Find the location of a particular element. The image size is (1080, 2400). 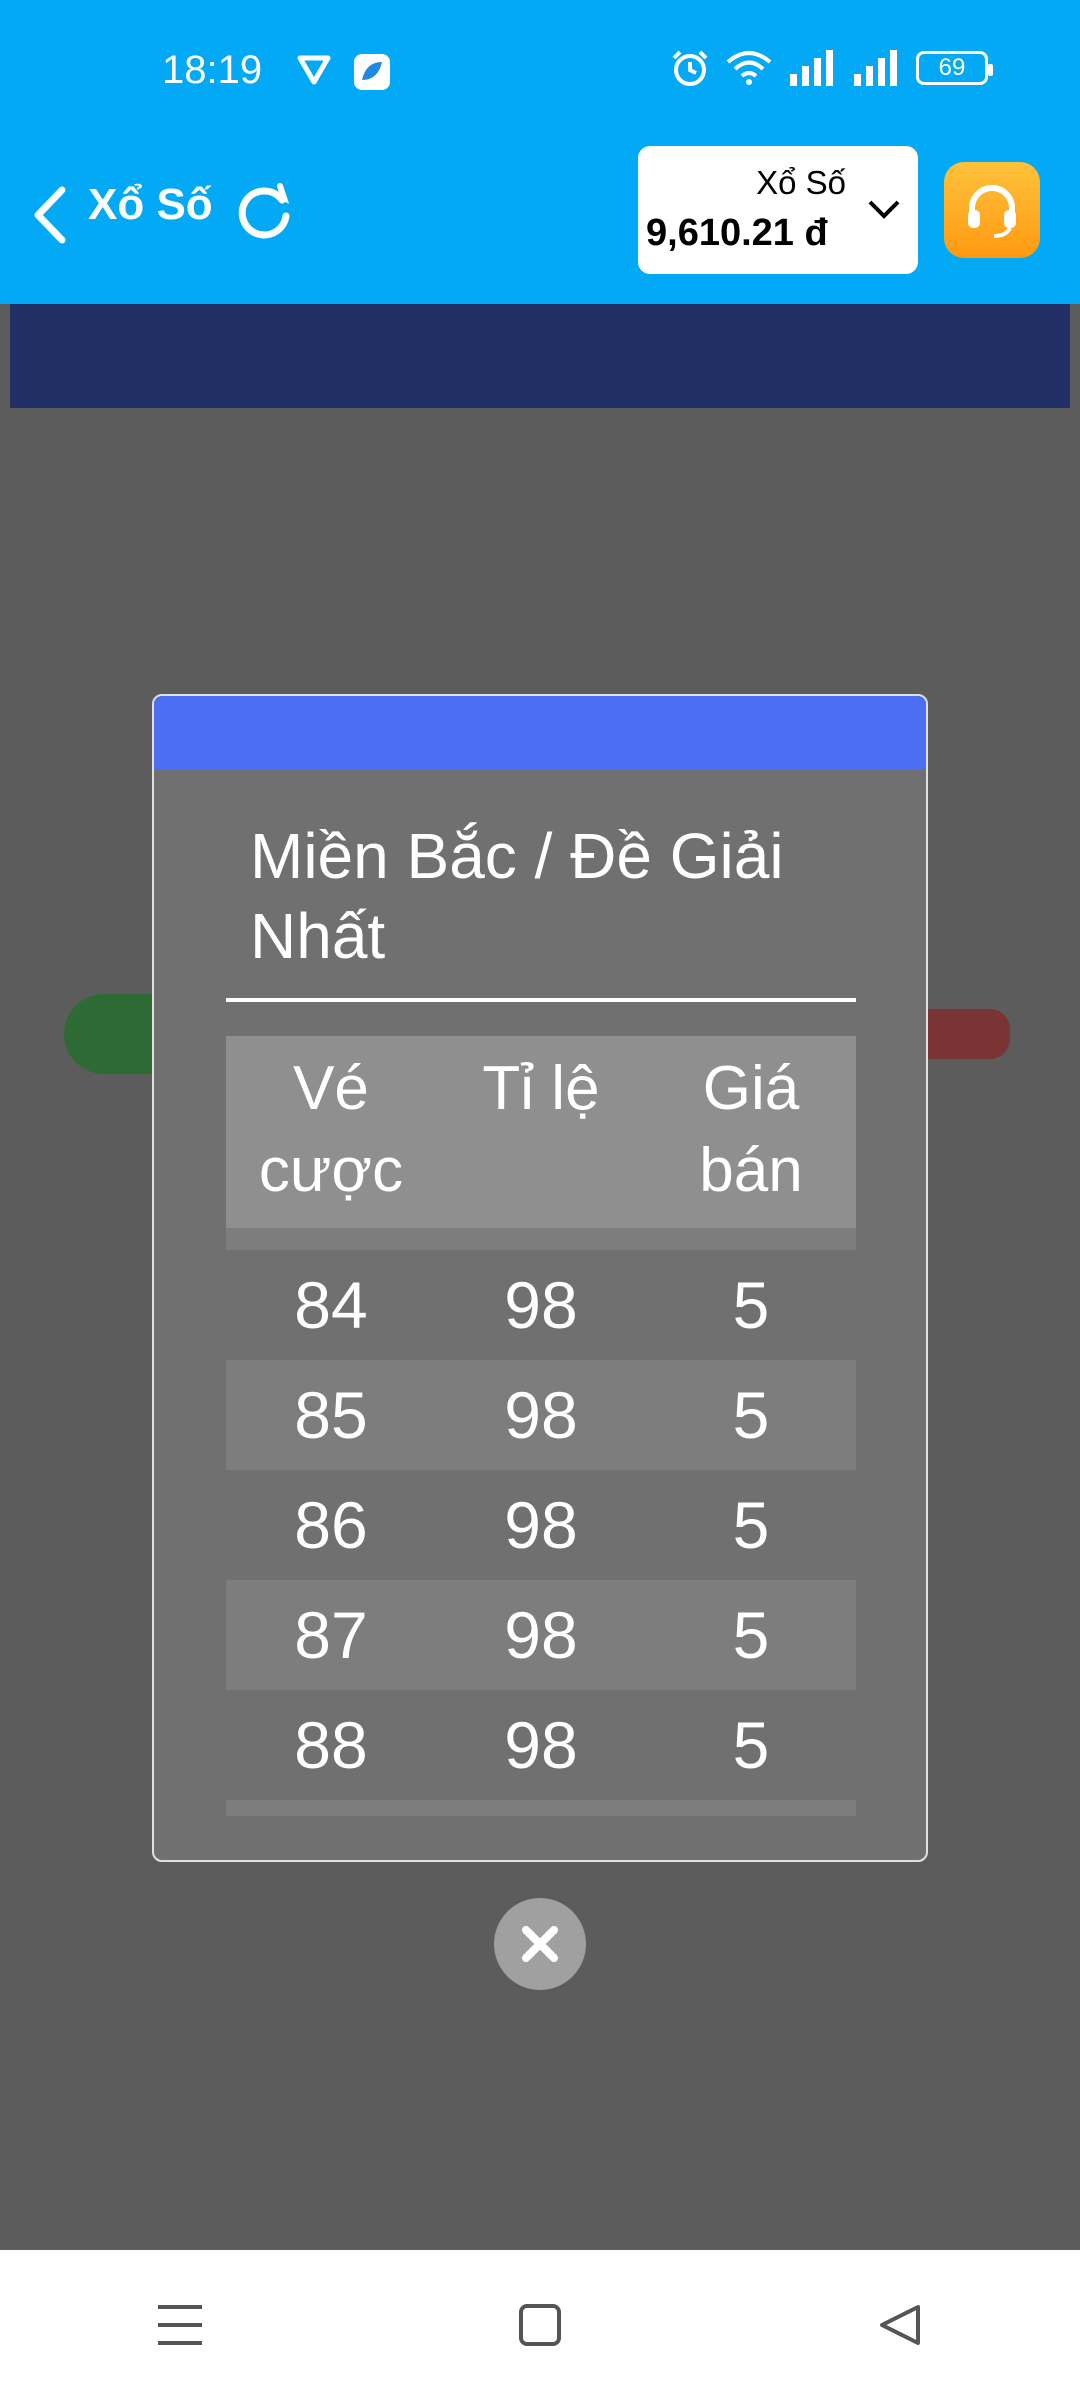

headset-icon is located at coordinates (992, 211).